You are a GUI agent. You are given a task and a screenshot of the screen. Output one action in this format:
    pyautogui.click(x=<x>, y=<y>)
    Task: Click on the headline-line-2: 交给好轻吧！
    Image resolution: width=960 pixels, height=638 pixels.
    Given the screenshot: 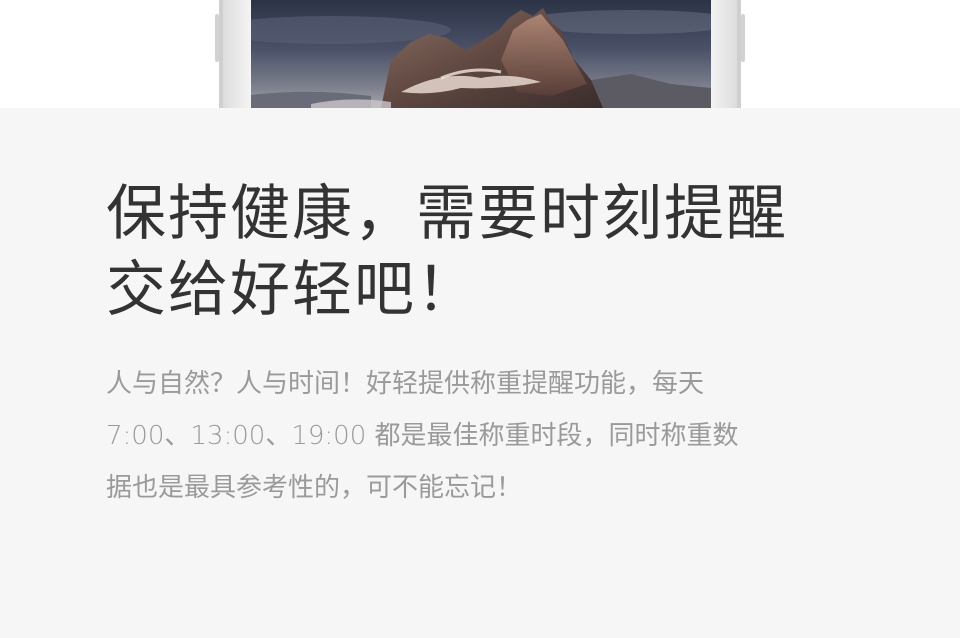 What is the action you would take?
    pyautogui.click(x=292, y=290)
    